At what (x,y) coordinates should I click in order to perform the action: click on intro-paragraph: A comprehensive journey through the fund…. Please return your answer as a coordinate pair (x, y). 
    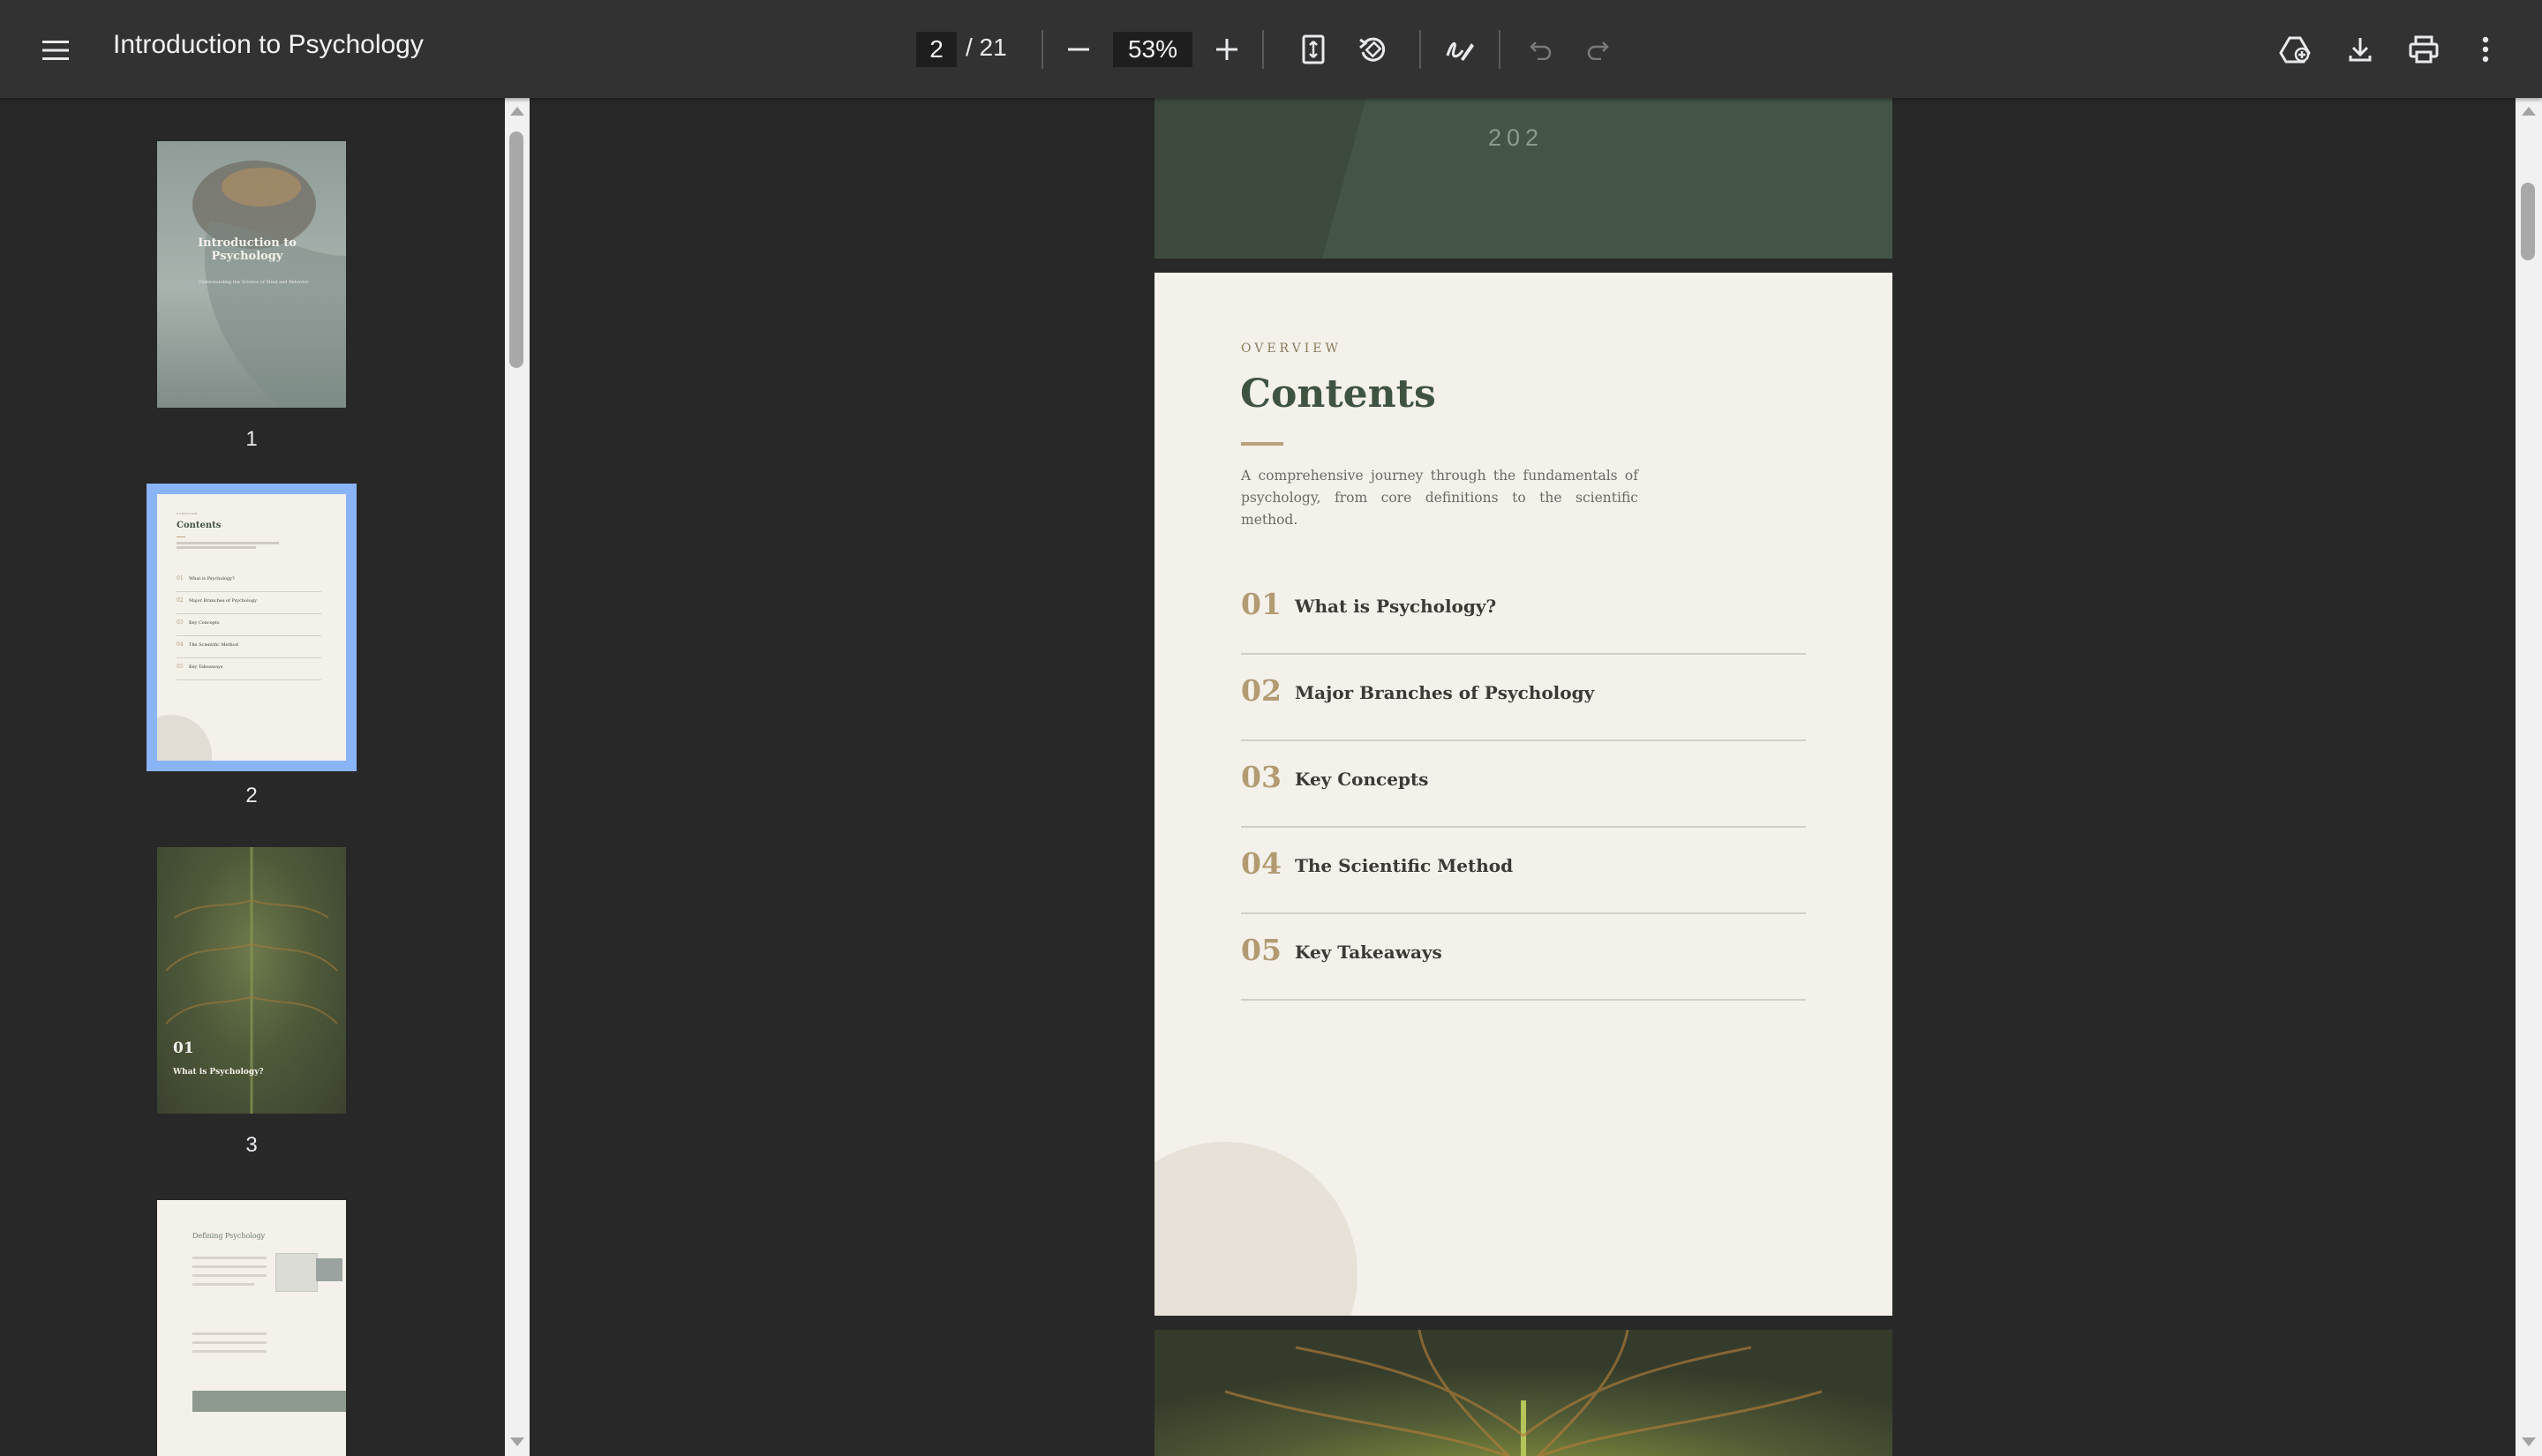
    Looking at the image, I should click on (1439, 498).